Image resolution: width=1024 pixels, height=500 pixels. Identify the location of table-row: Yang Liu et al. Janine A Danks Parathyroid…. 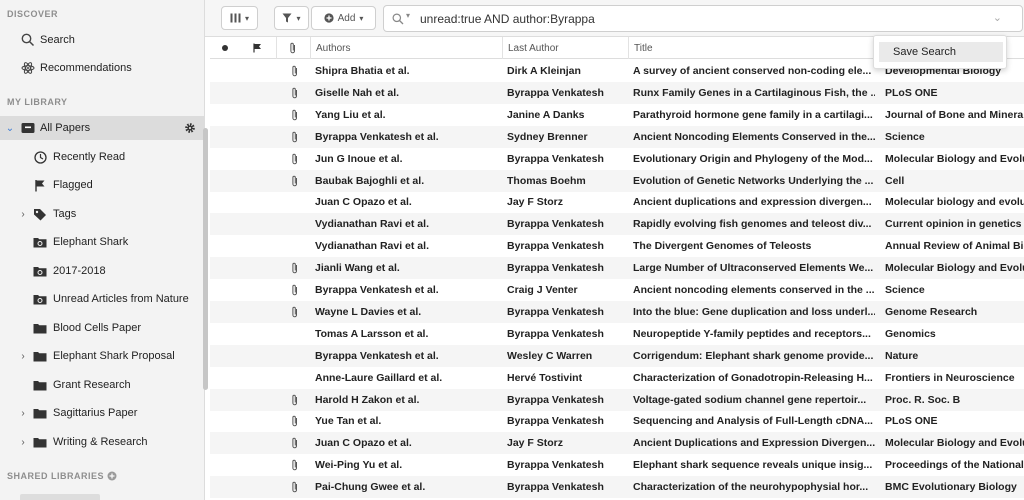
(617, 115).